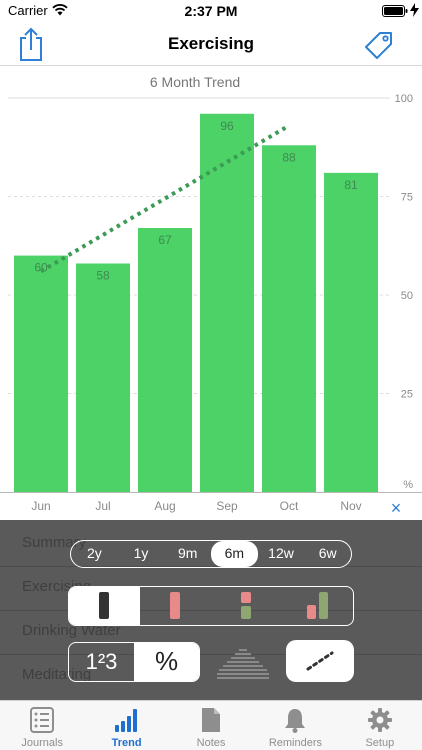 Image resolution: width=422 pixels, height=750 pixels. I want to click on period-option-12w: 12w, so click(281, 554).